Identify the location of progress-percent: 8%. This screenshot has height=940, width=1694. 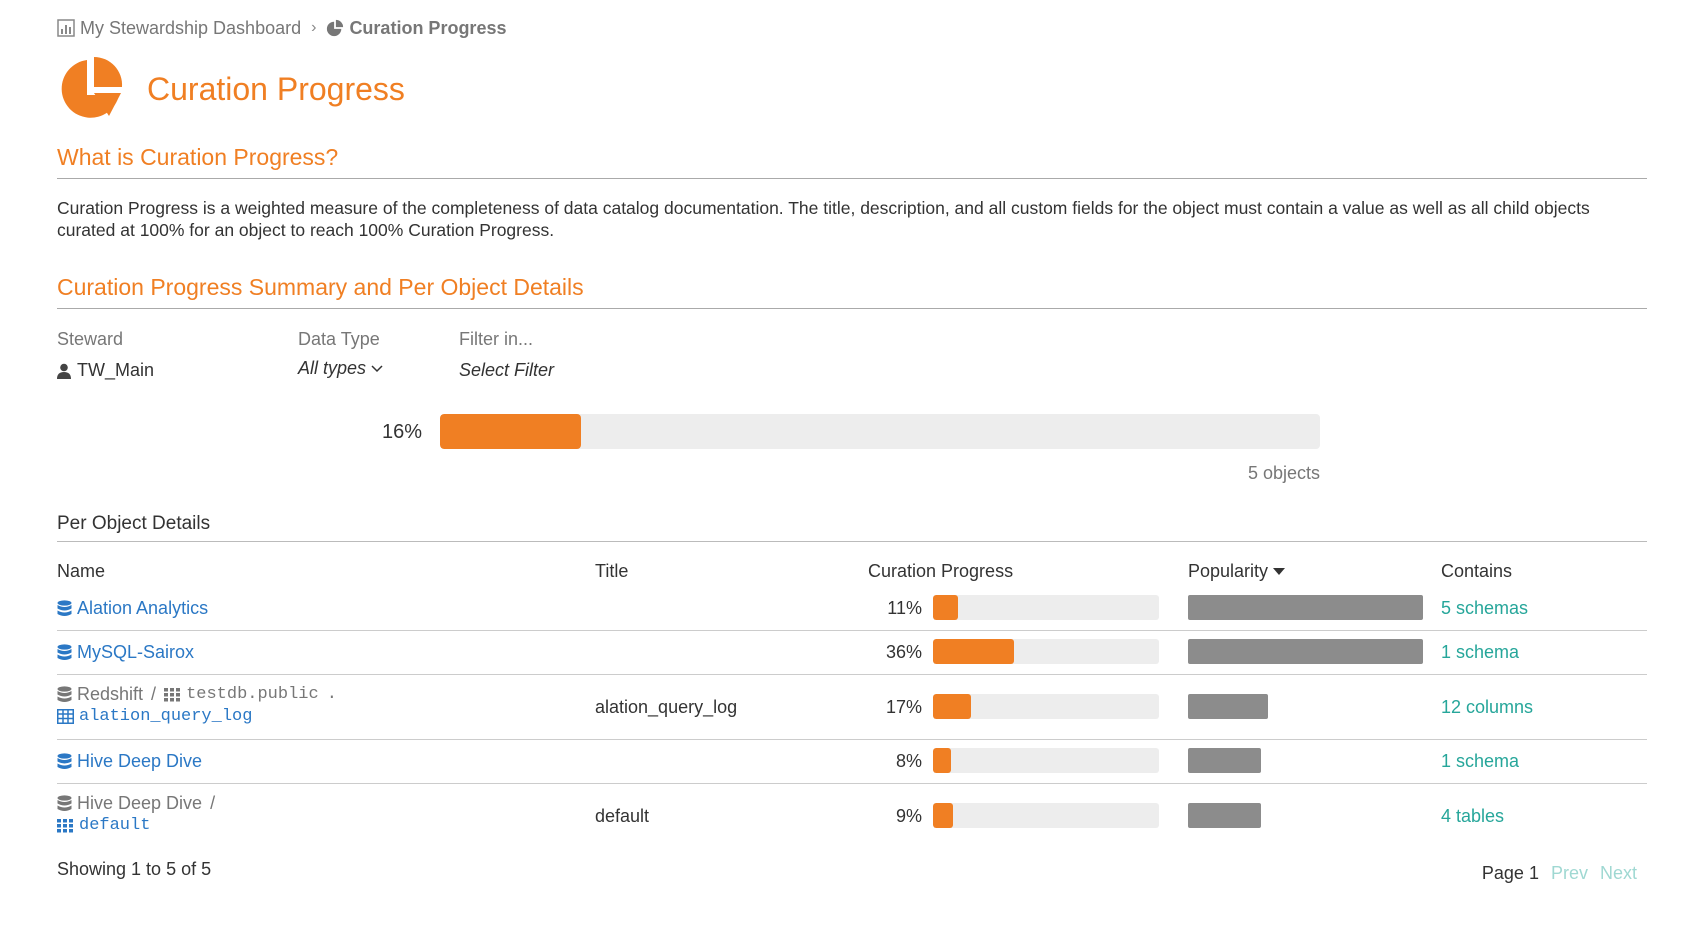
(908, 761).